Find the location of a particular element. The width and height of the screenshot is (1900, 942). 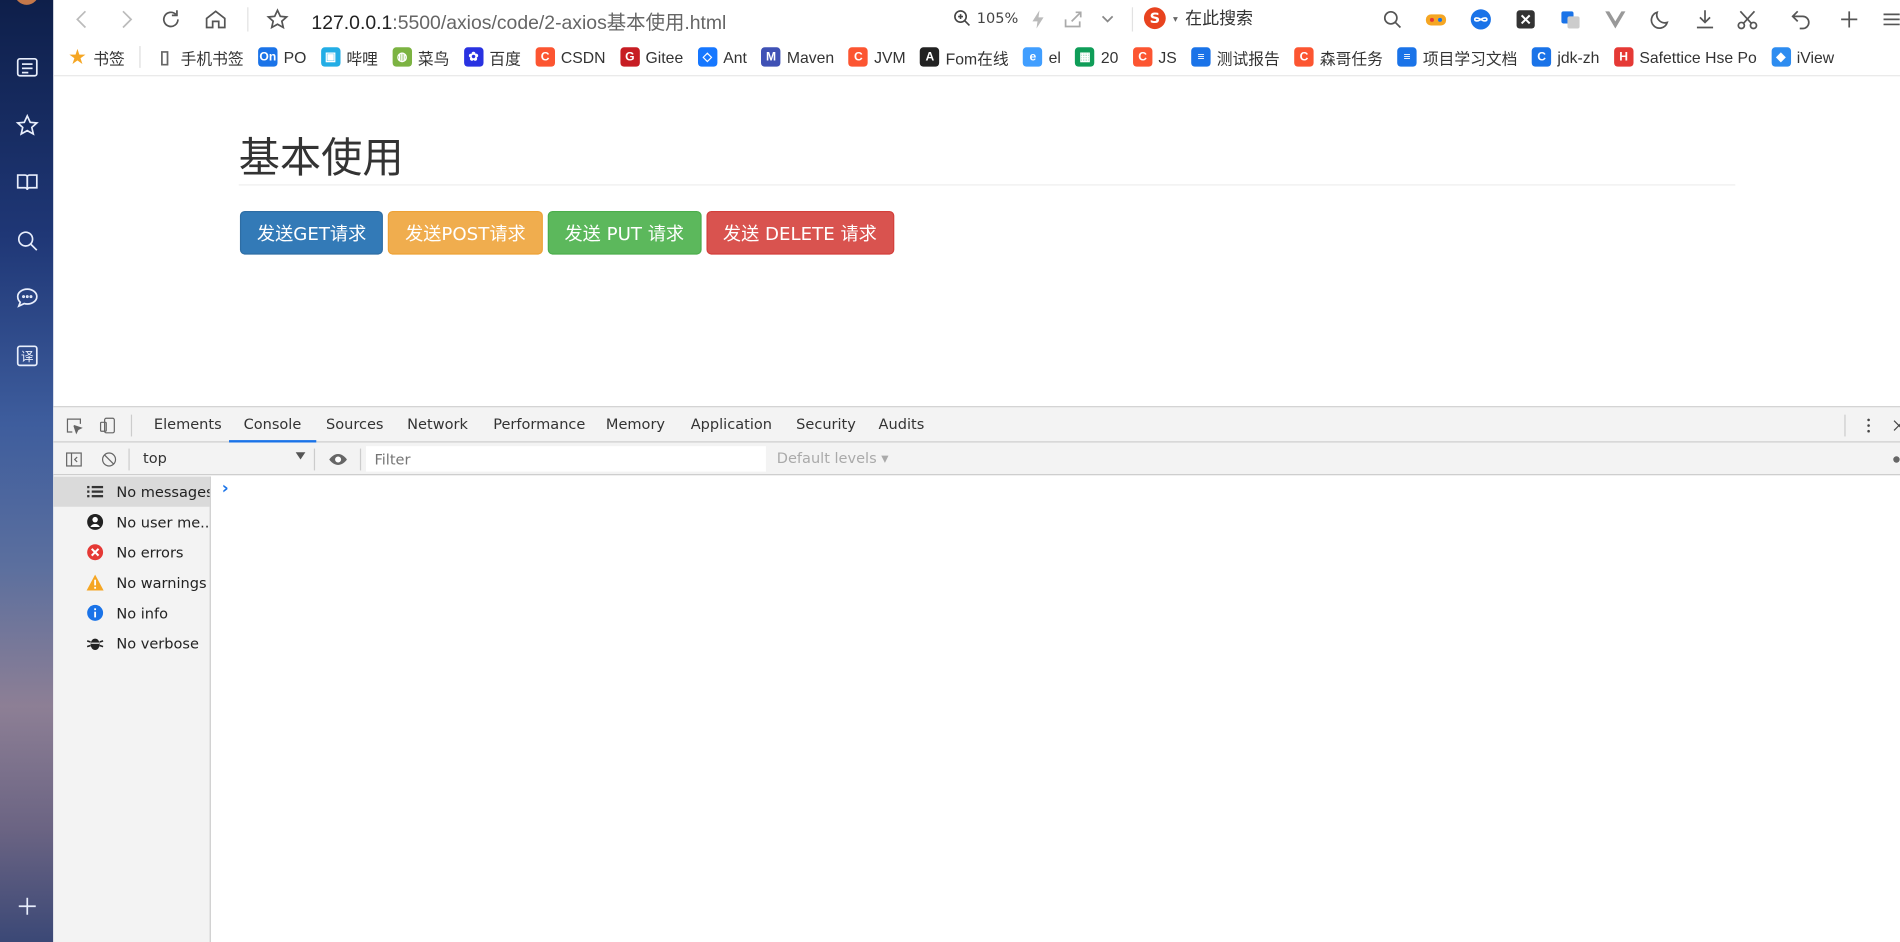

reading-book-icon is located at coordinates (26, 181).